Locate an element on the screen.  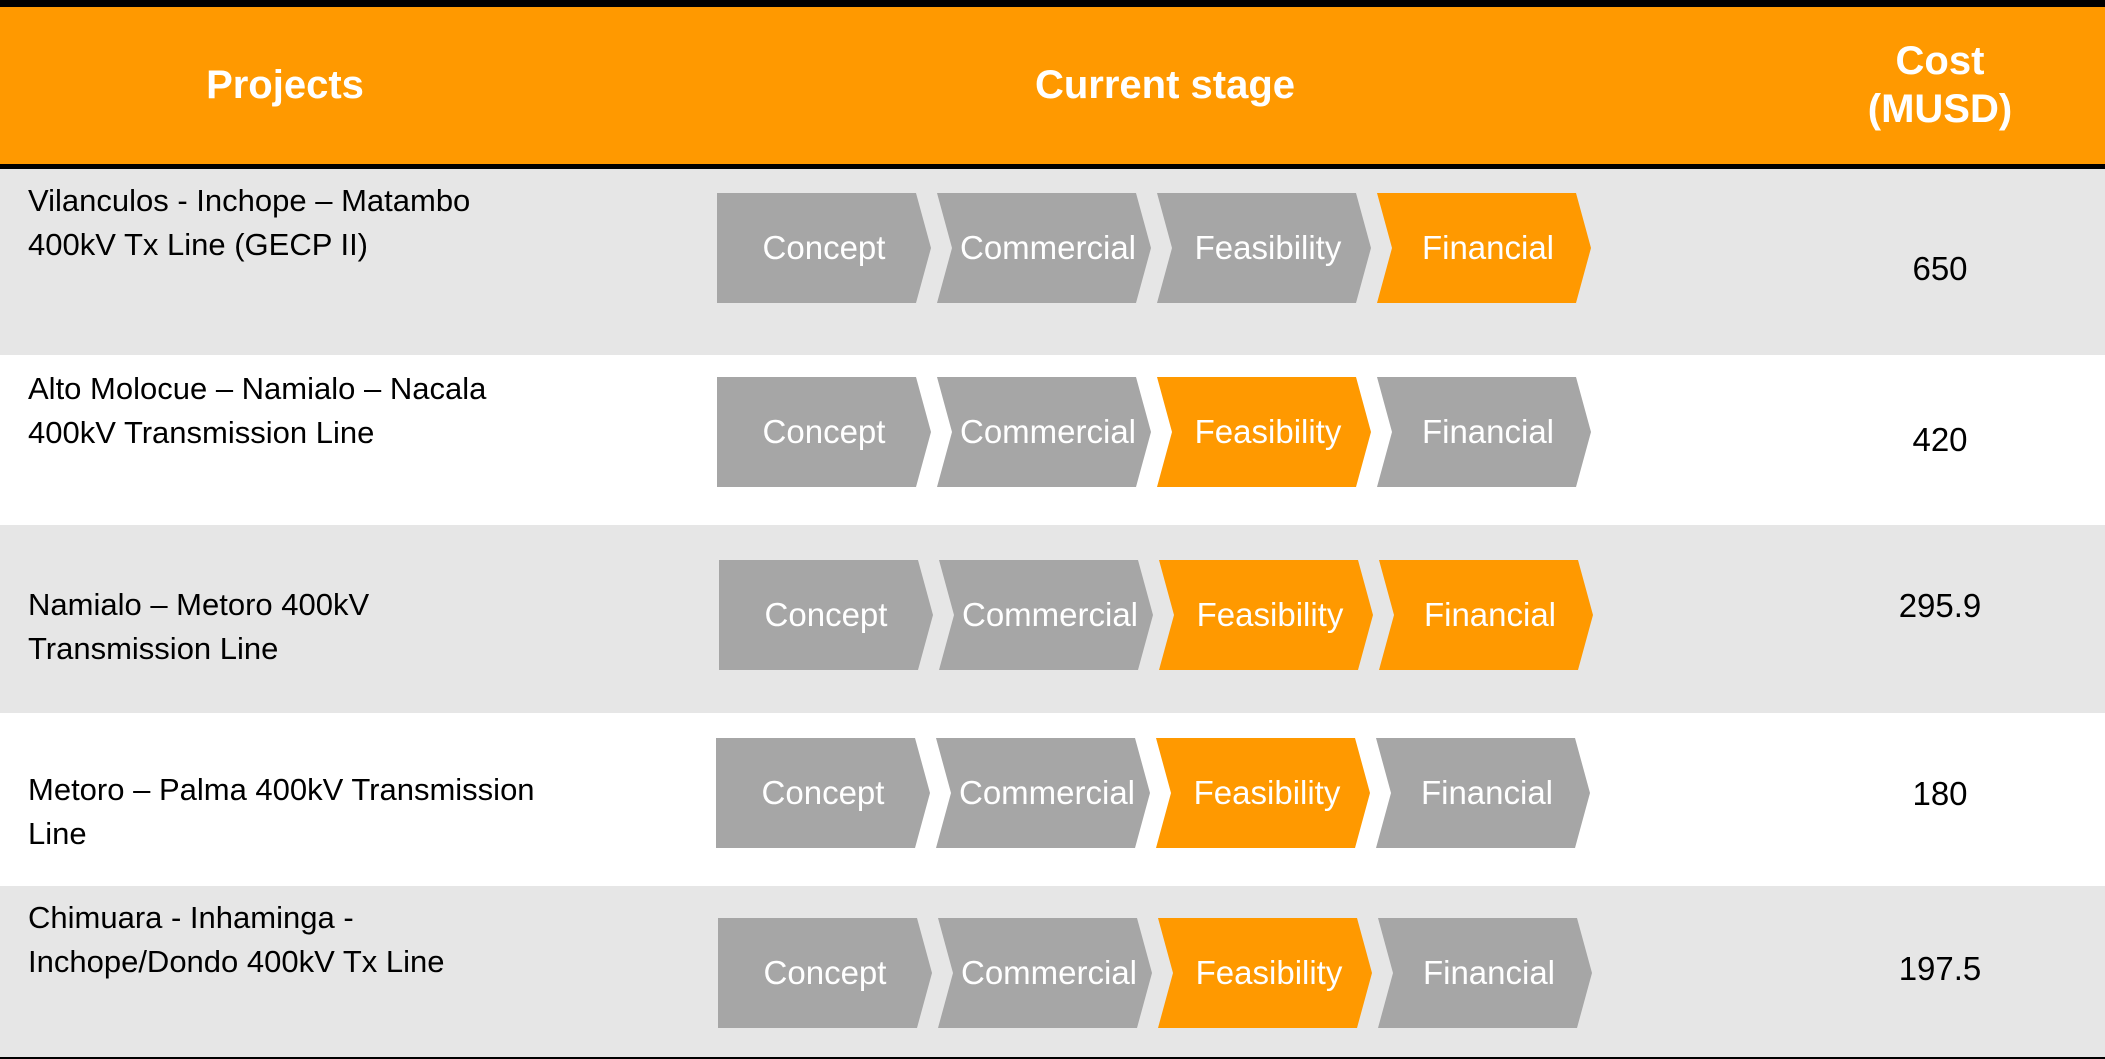
current-stage-column-header: Current stage is located at coordinates (1165, 84).